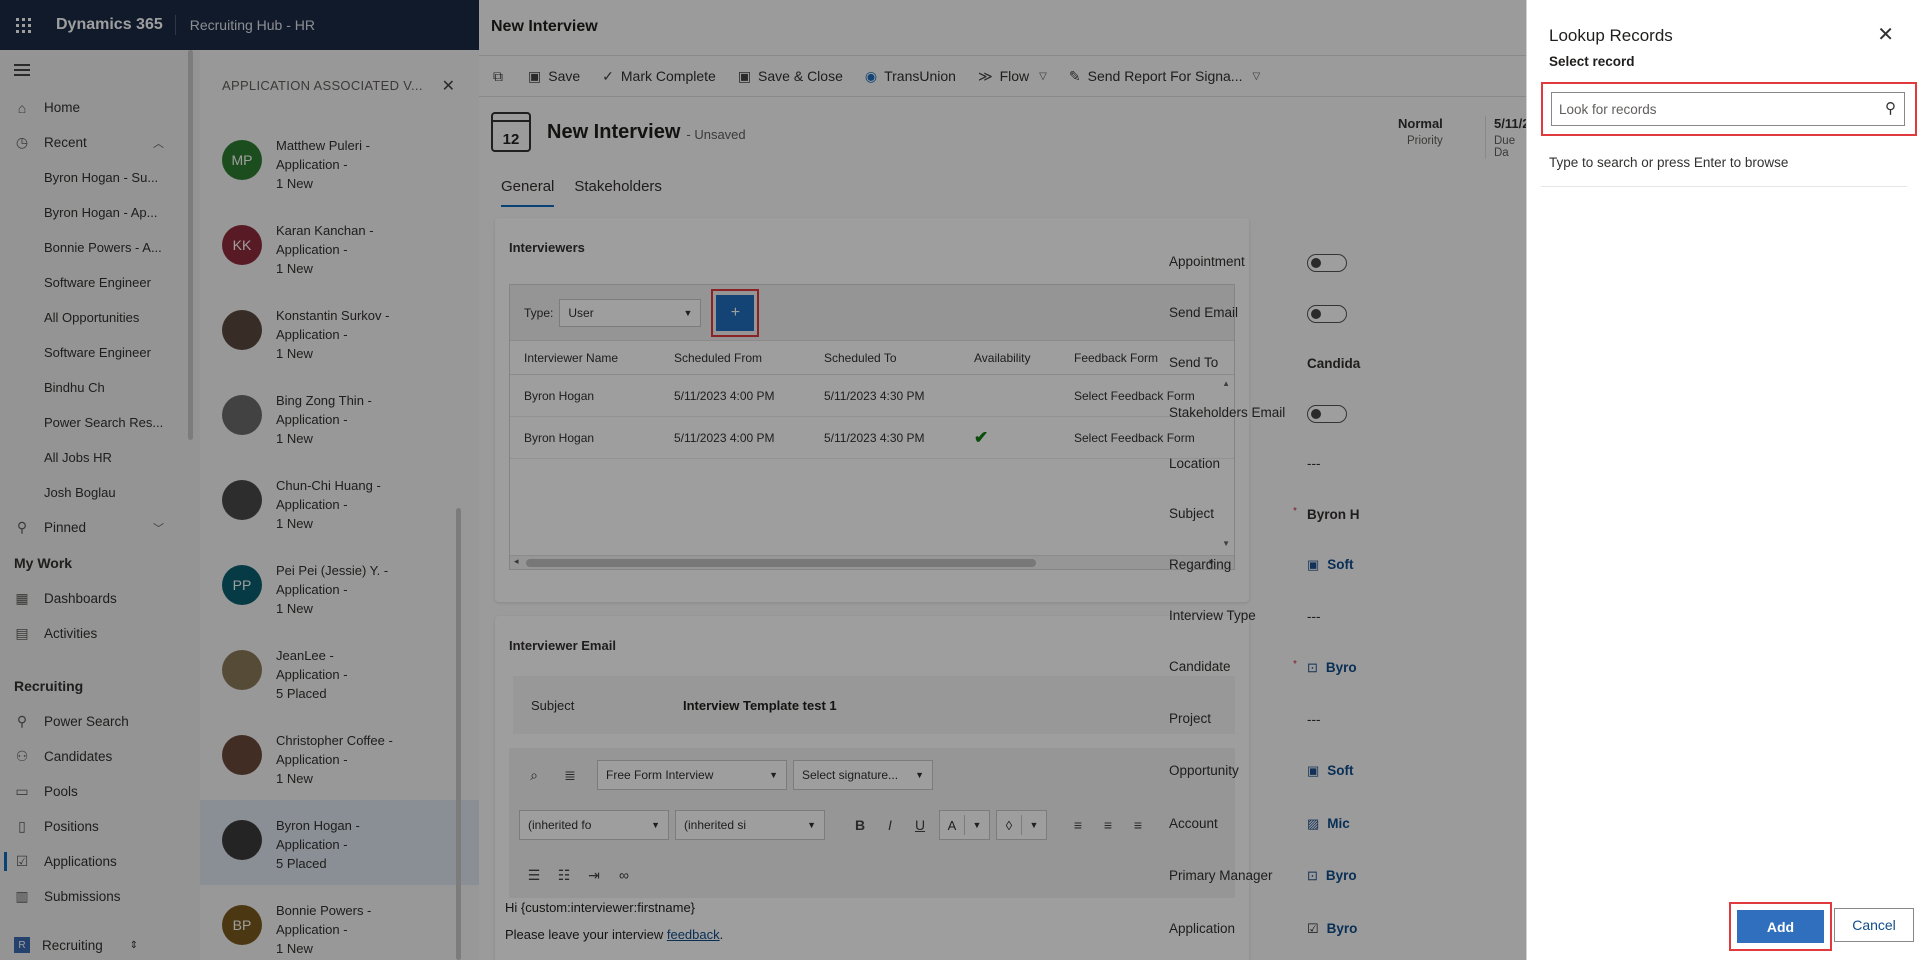 This screenshot has width=1920, height=960. I want to click on lookup-search-input: Look for records ⚲, so click(1728, 109).